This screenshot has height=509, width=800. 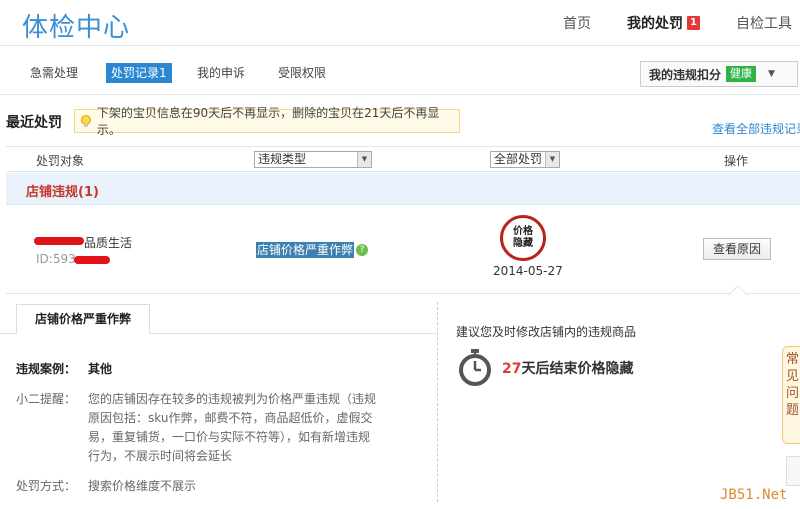 I want to click on case-label: 违规案例：, so click(x=46, y=369).